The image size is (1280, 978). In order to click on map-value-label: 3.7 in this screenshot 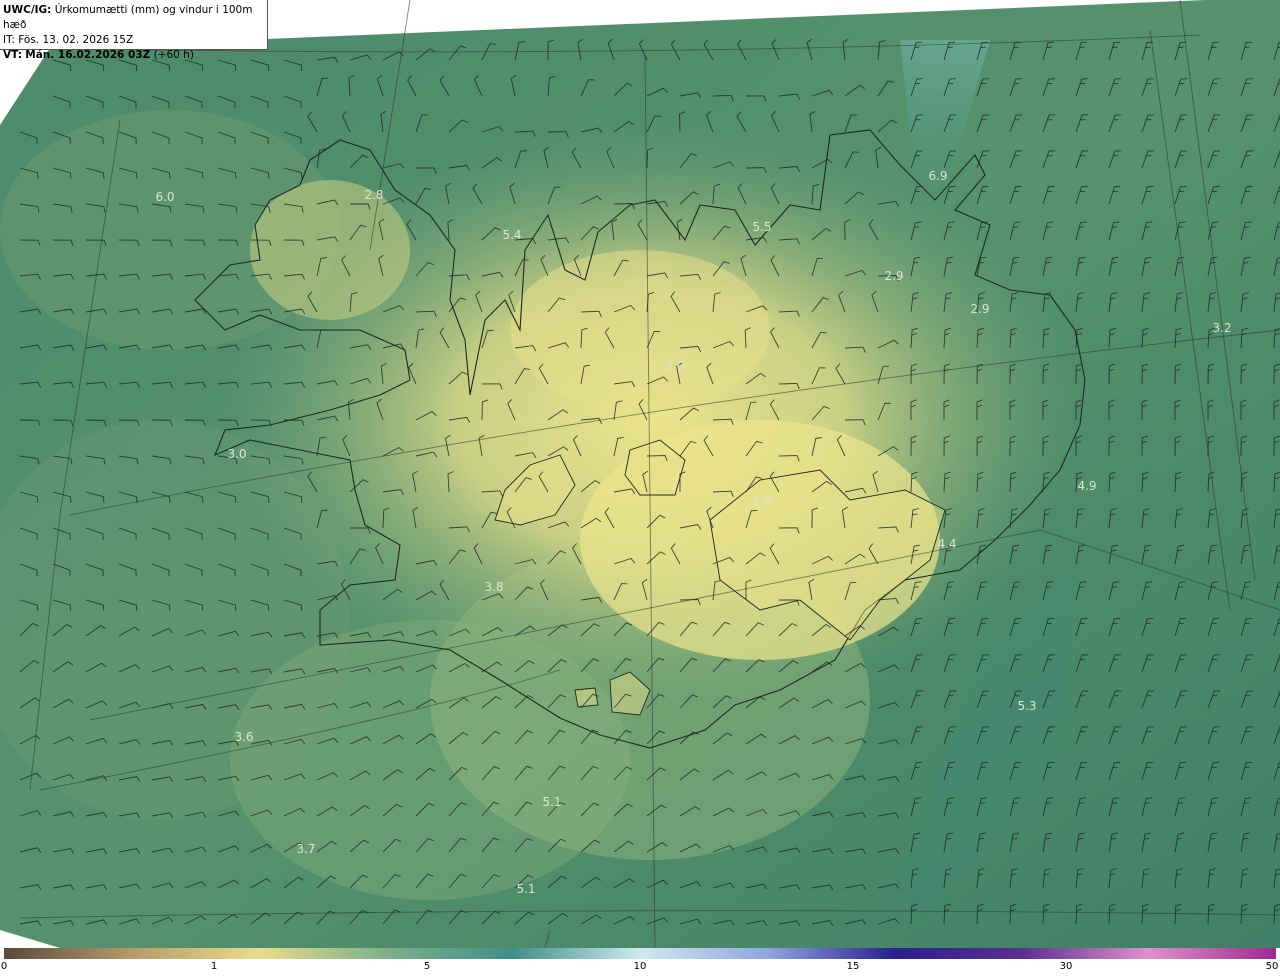, I will do `click(305, 849)`.